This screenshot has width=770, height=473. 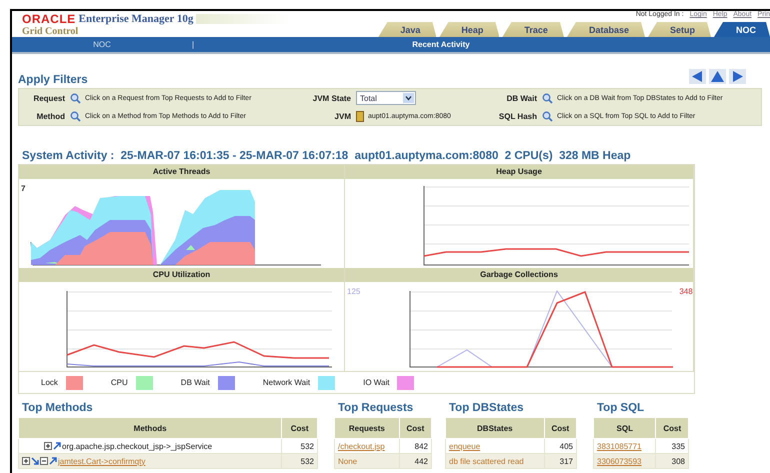 I want to click on axis-label: 7, so click(x=23, y=188).